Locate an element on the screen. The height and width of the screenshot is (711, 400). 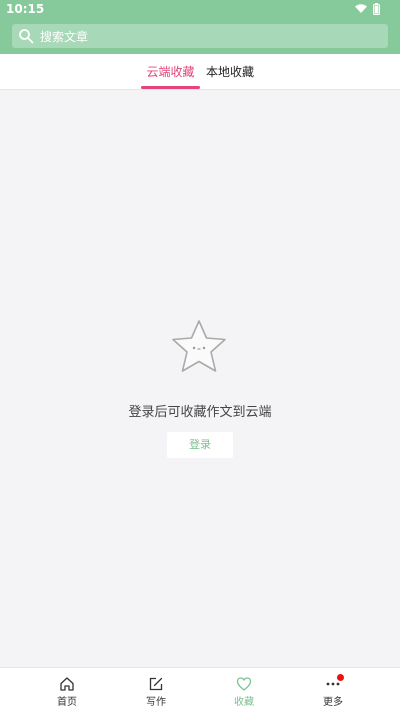
search-placeholder: 搜索文章 is located at coordinates (64, 36).